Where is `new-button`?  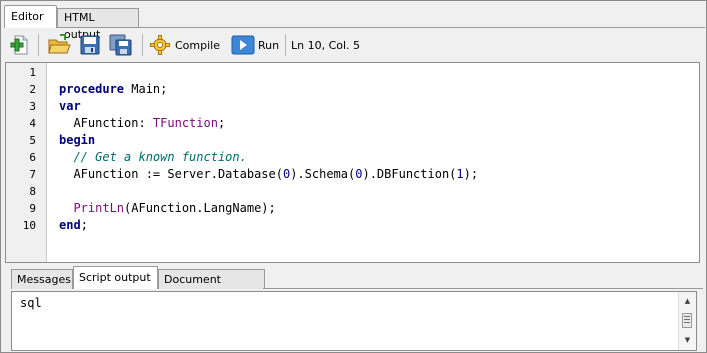
new-button is located at coordinates (20, 45).